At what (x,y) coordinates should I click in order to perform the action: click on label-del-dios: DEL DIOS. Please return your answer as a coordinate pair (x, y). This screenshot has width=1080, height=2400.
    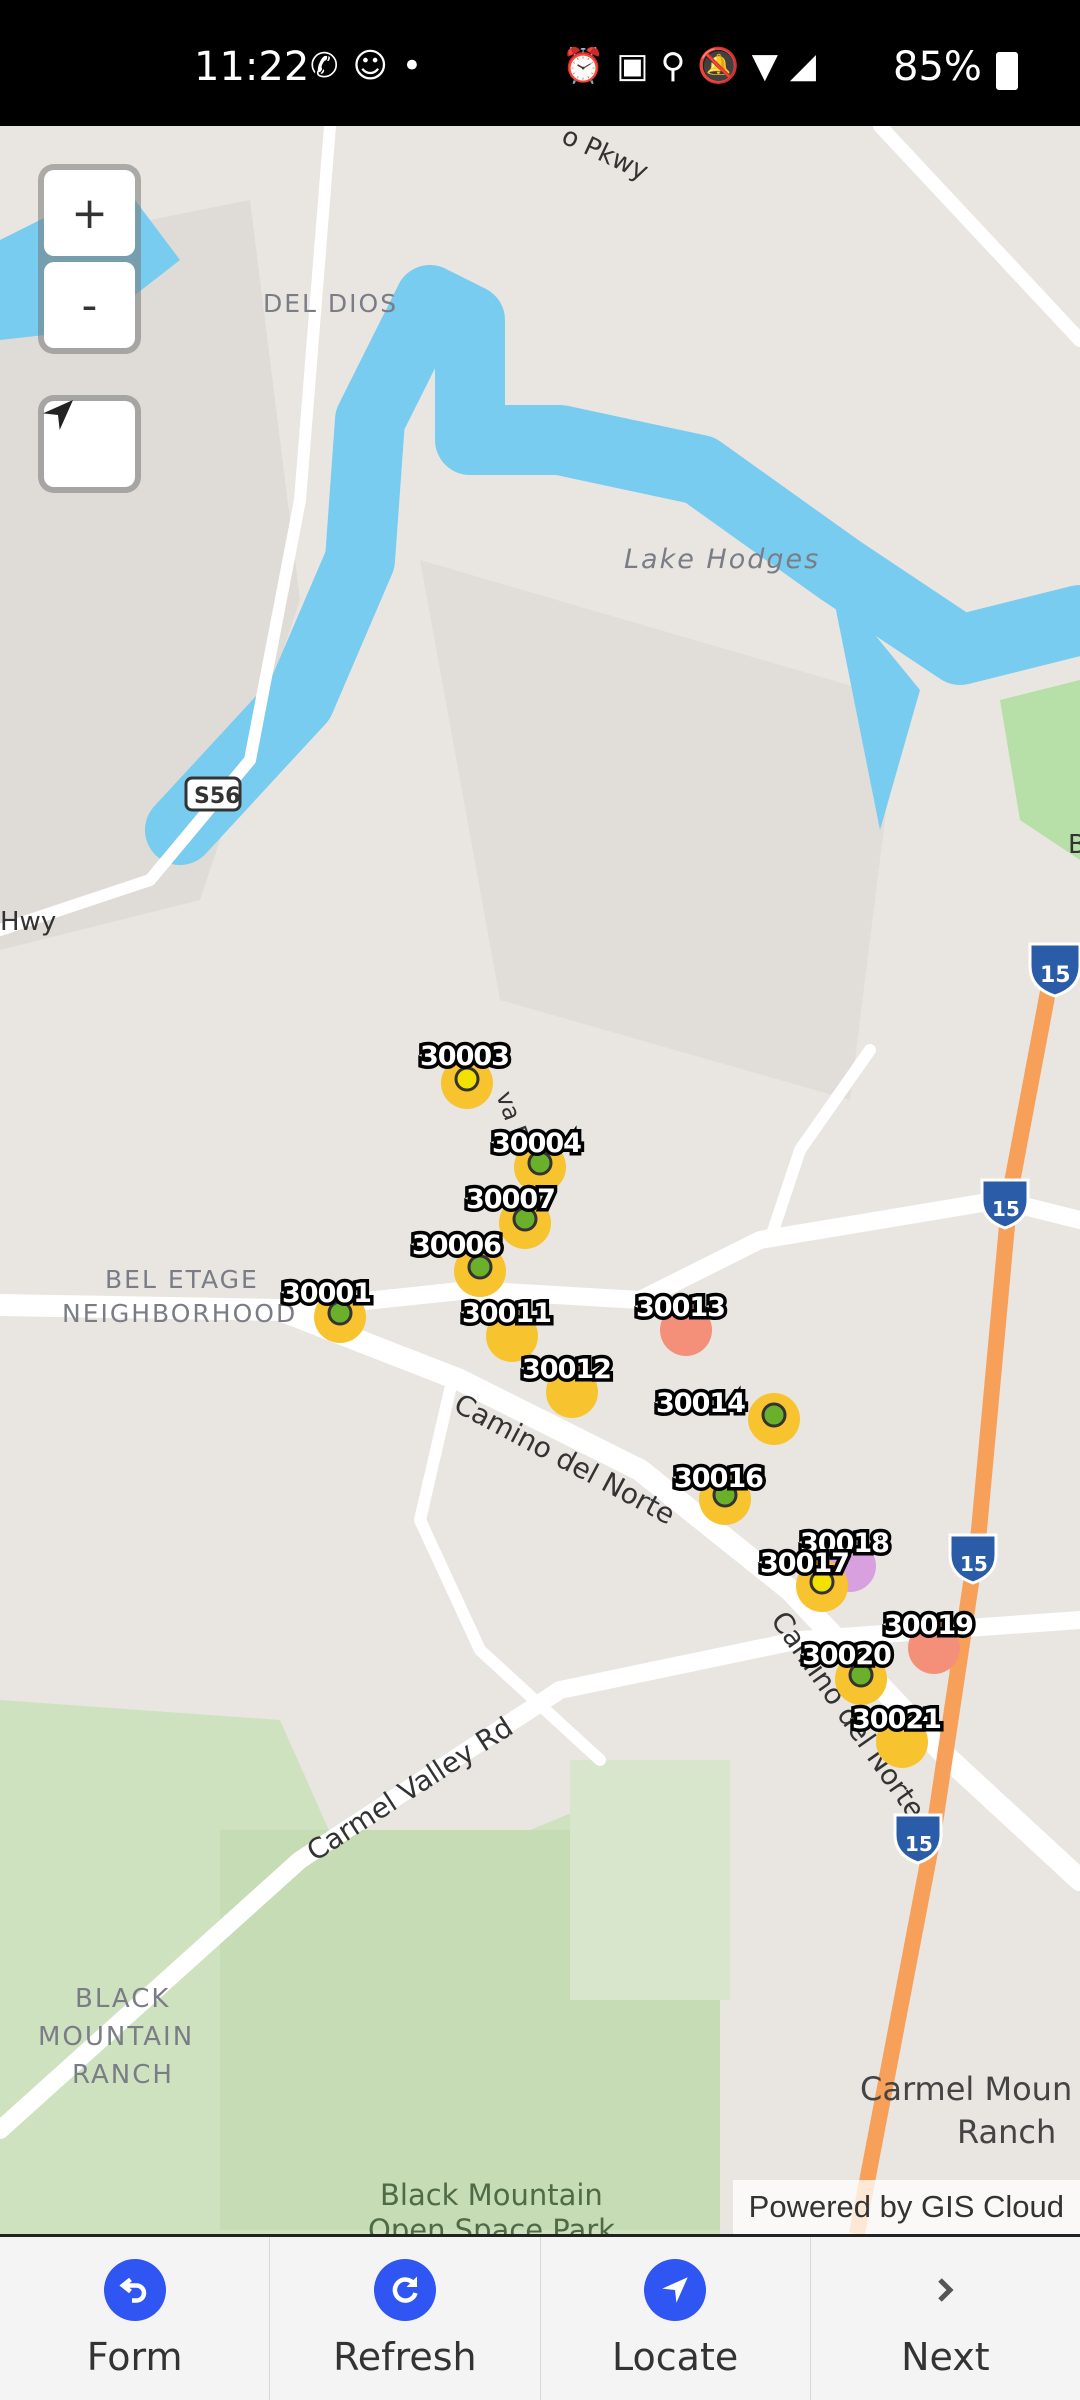
    Looking at the image, I should click on (330, 303).